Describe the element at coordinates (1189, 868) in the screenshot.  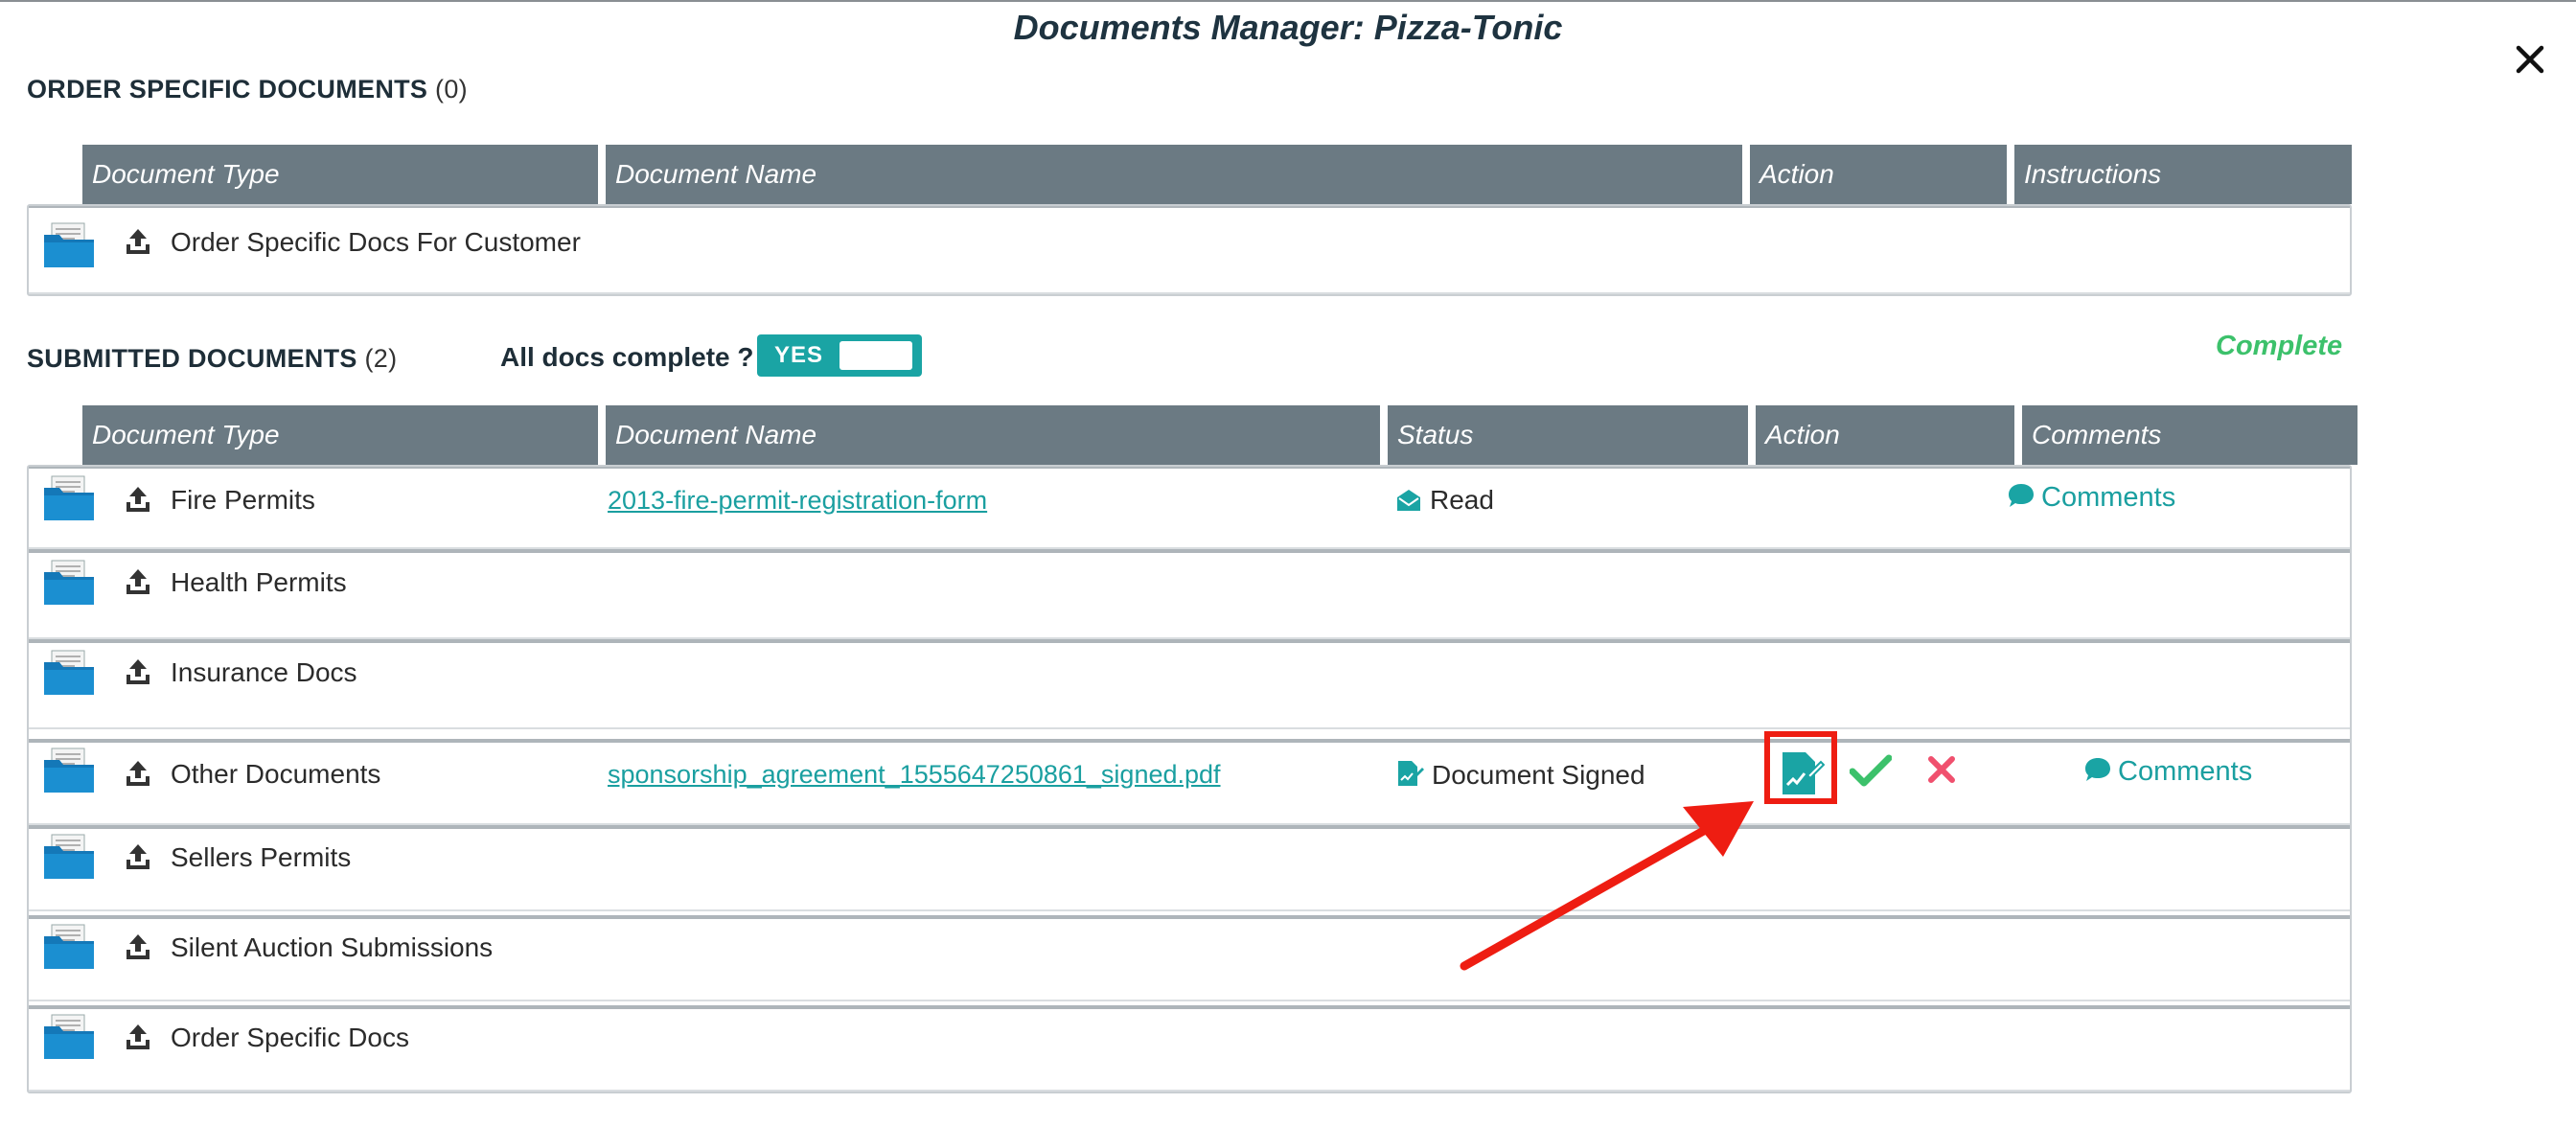
I see `table-row: Sellers Permits` at that location.